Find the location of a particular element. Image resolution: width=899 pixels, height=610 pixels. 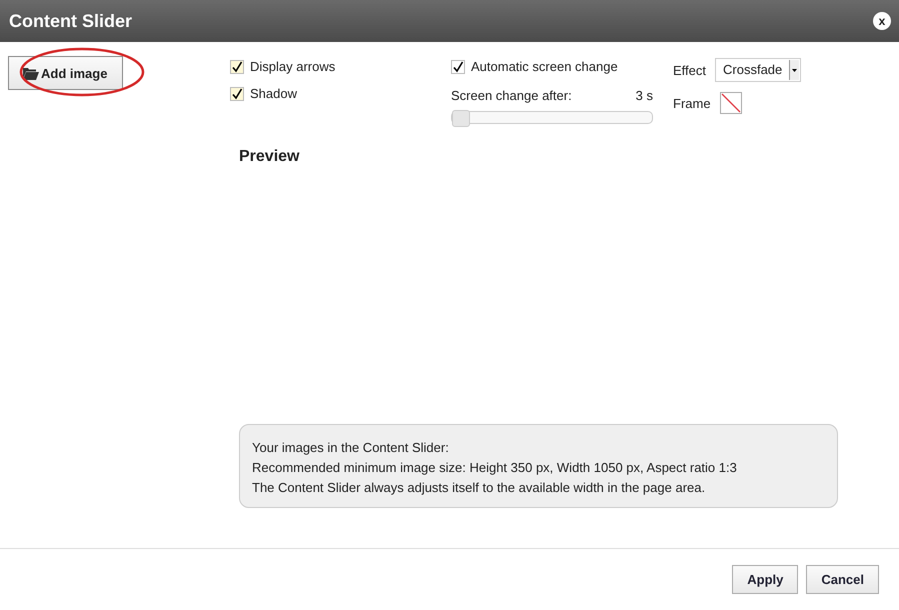

apply-button: Apply is located at coordinates (765, 579).